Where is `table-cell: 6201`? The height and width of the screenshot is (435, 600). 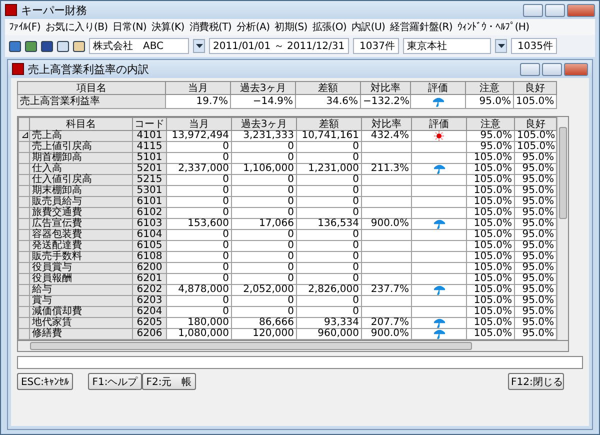
table-cell: 6201 is located at coordinates (149, 279).